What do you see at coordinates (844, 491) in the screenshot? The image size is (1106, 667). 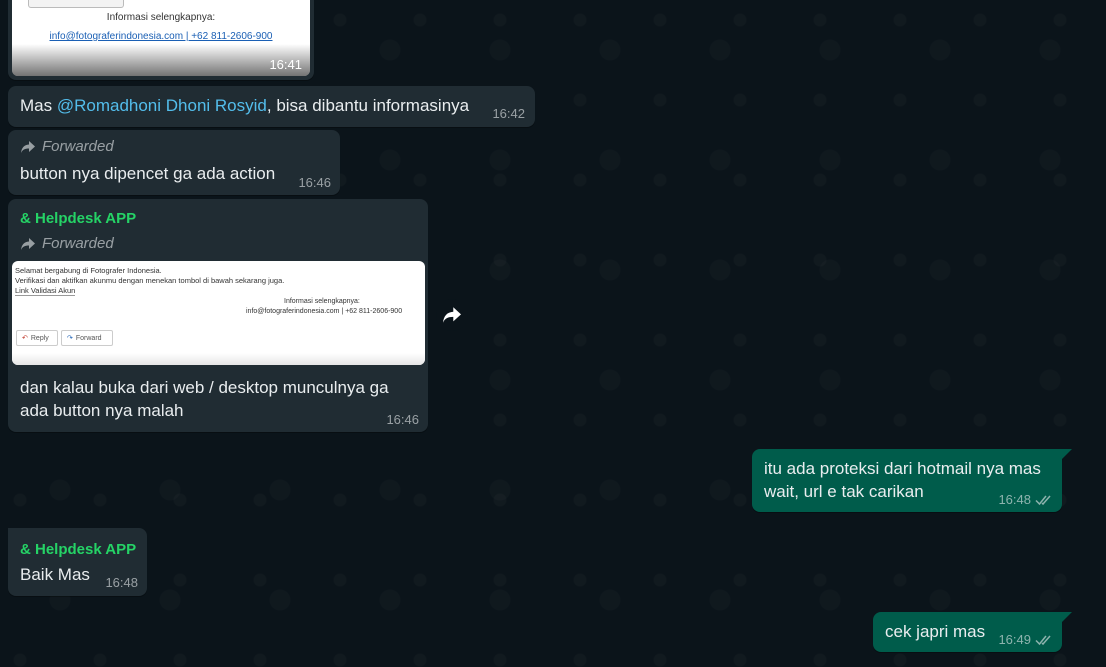 I see `message-text-line-2: wait, url e tak carikan` at bounding box center [844, 491].